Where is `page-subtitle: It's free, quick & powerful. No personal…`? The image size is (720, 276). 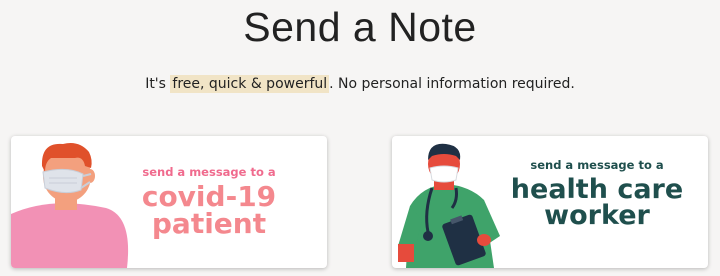
page-subtitle: It's free, quick & powerful. No personal… is located at coordinates (360, 84).